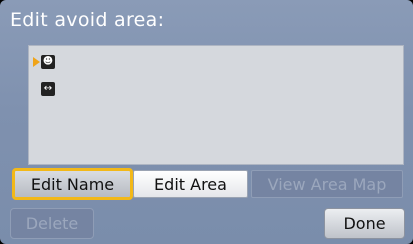  I want to click on edit-area-button: Edit Area, so click(190, 184).